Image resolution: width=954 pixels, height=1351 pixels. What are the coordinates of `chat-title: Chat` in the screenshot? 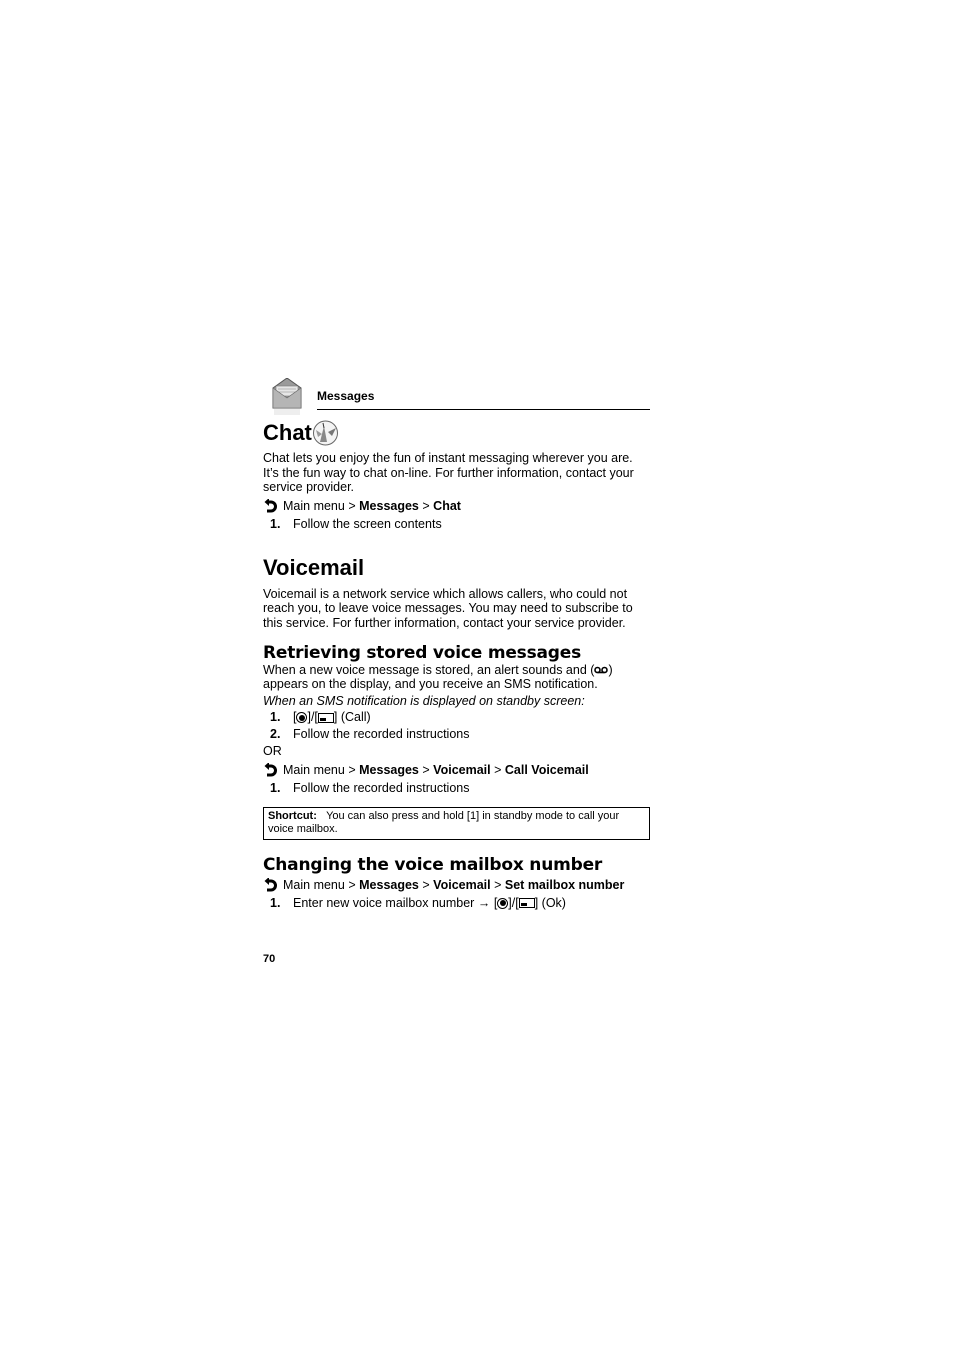 It's located at (287, 432).